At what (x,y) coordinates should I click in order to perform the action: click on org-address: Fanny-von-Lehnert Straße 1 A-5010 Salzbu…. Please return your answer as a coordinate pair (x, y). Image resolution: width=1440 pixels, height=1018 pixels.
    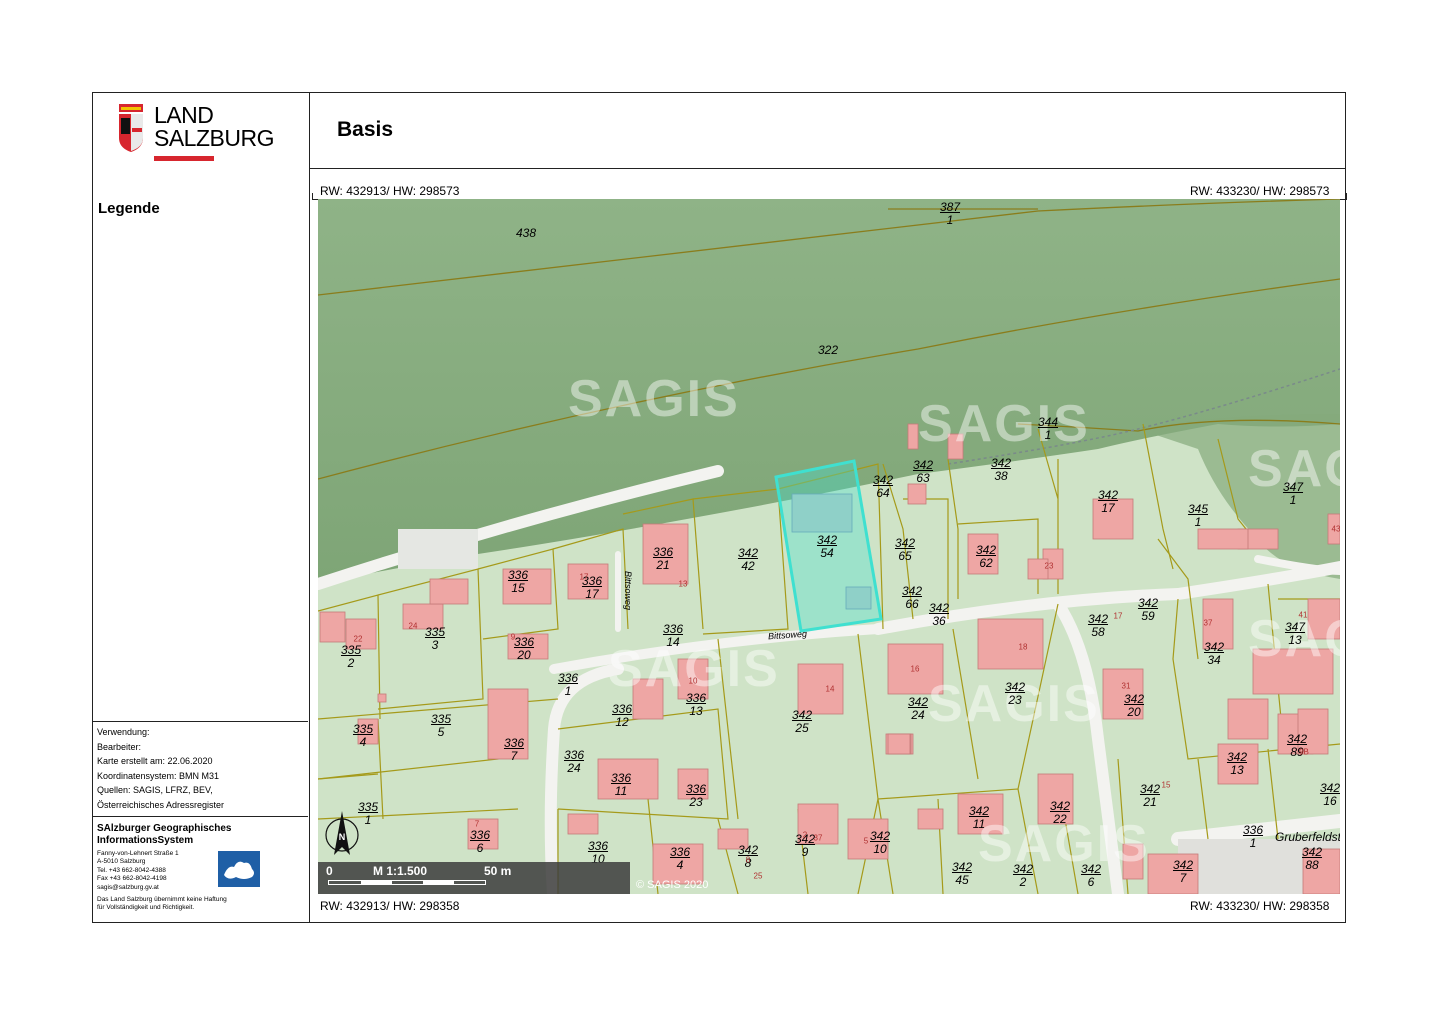
    Looking at the image, I should click on (202, 871).